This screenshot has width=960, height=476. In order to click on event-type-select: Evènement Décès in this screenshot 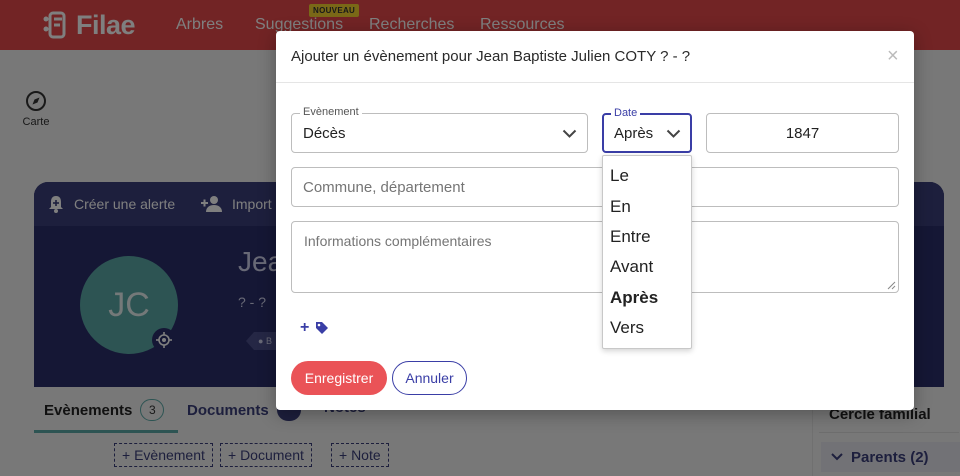, I will do `click(439, 129)`.